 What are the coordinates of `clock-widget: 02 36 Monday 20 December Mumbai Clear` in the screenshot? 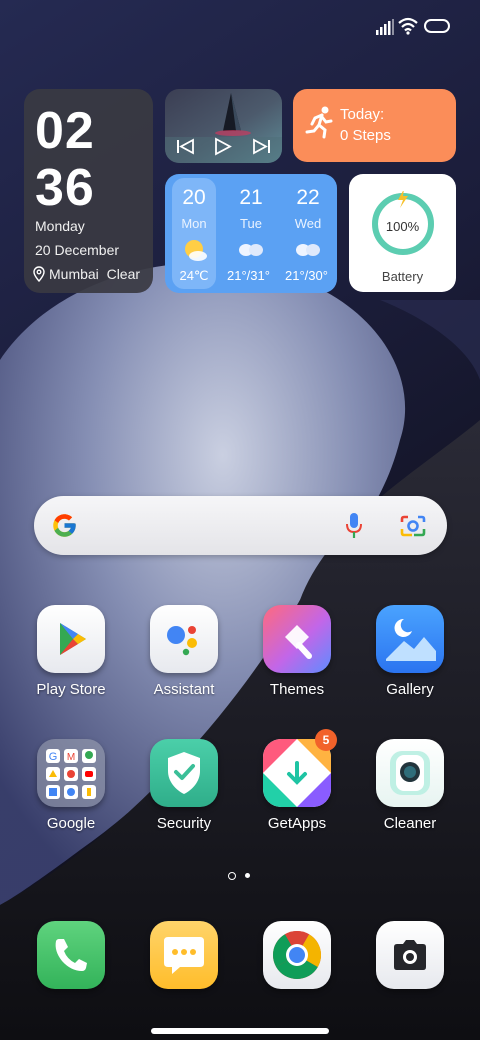 It's located at (88, 191).